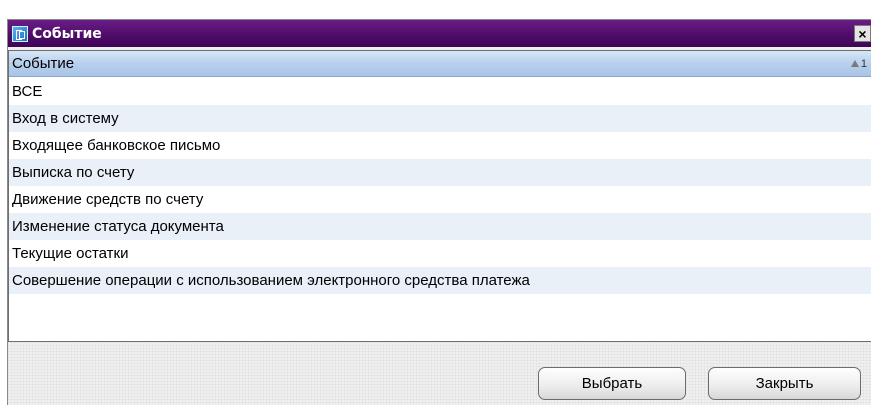  Describe the element at coordinates (440, 145) in the screenshot. I see `list-item: Входящее банковское письмо` at that location.